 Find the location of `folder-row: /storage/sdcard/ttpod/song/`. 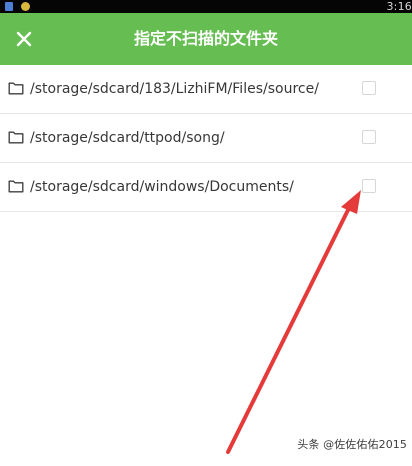

folder-row: /storage/sdcard/ttpod/song/ is located at coordinates (206, 138).